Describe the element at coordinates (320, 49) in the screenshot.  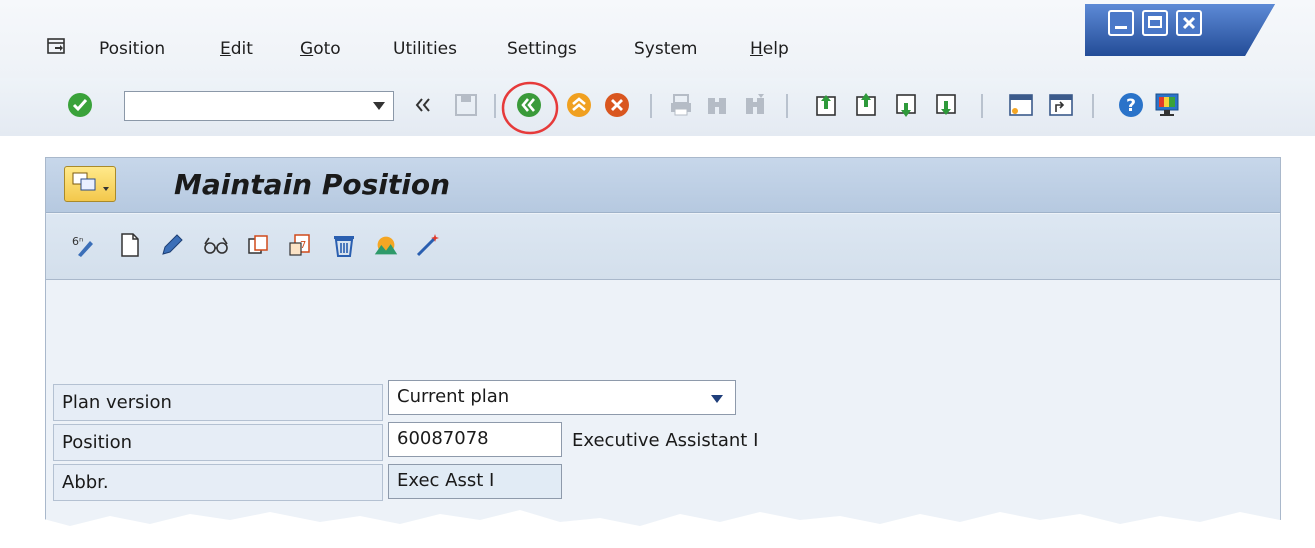
I see `menu-goto: Goto` at that location.